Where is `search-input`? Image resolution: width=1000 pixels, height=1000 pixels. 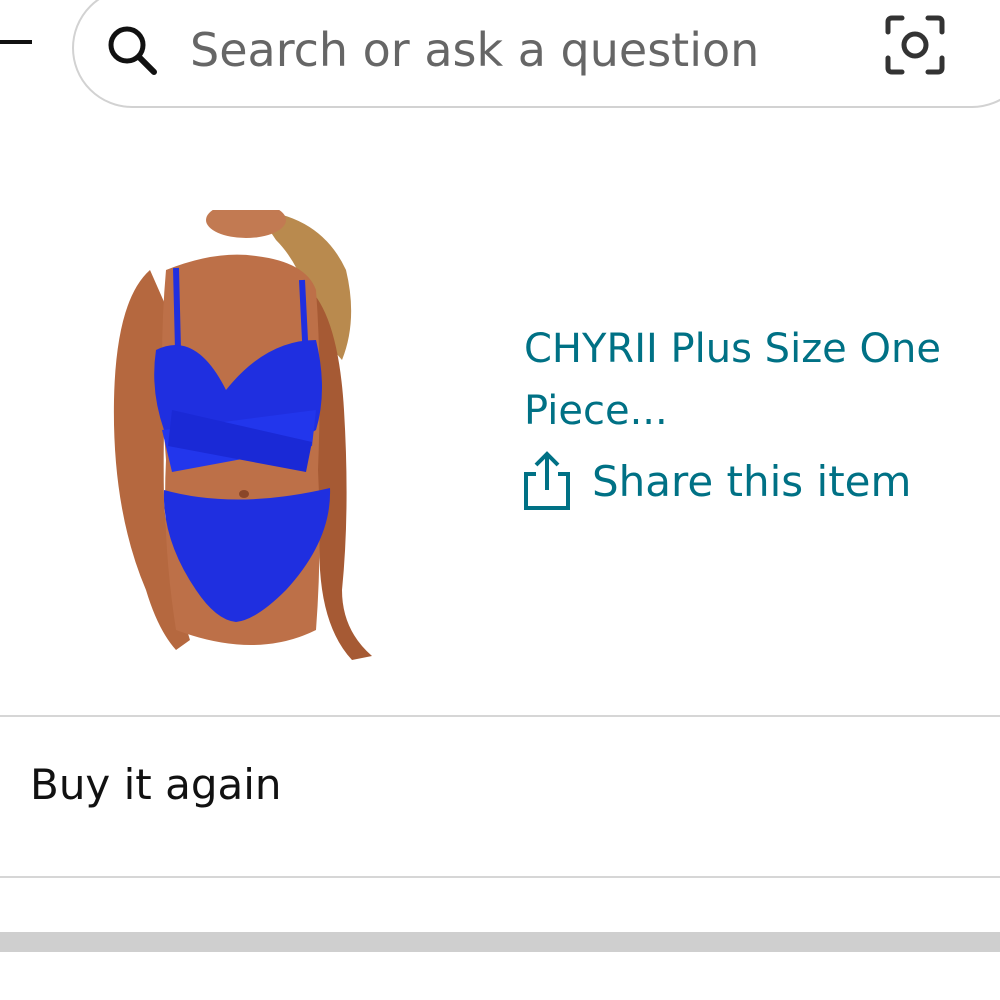
search-input is located at coordinates (510, 50).